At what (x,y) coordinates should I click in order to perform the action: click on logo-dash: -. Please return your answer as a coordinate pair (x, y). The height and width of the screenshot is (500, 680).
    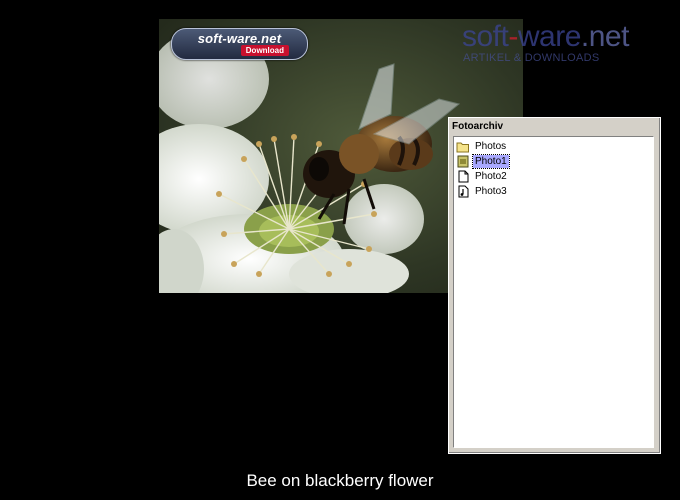
    Looking at the image, I should click on (513, 36).